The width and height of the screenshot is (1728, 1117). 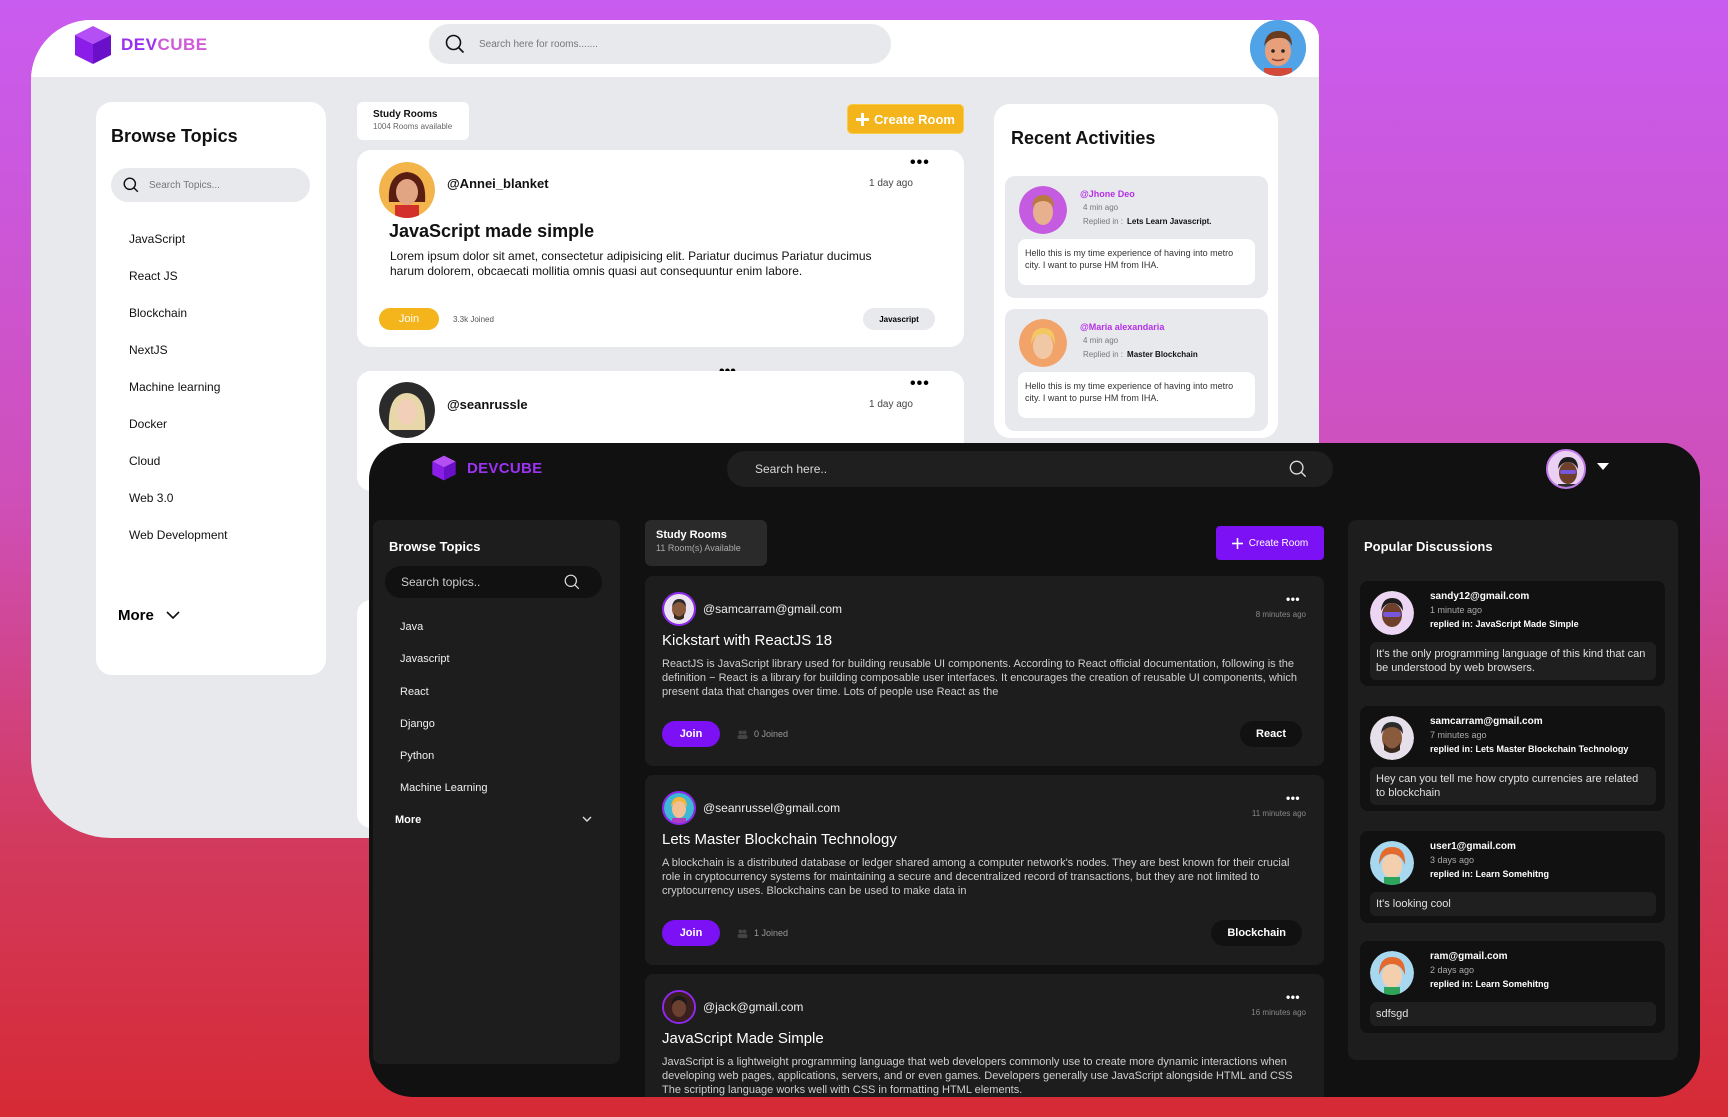 I want to click on room-title: JavaScript Made Simple, so click(x=743, y=1038).